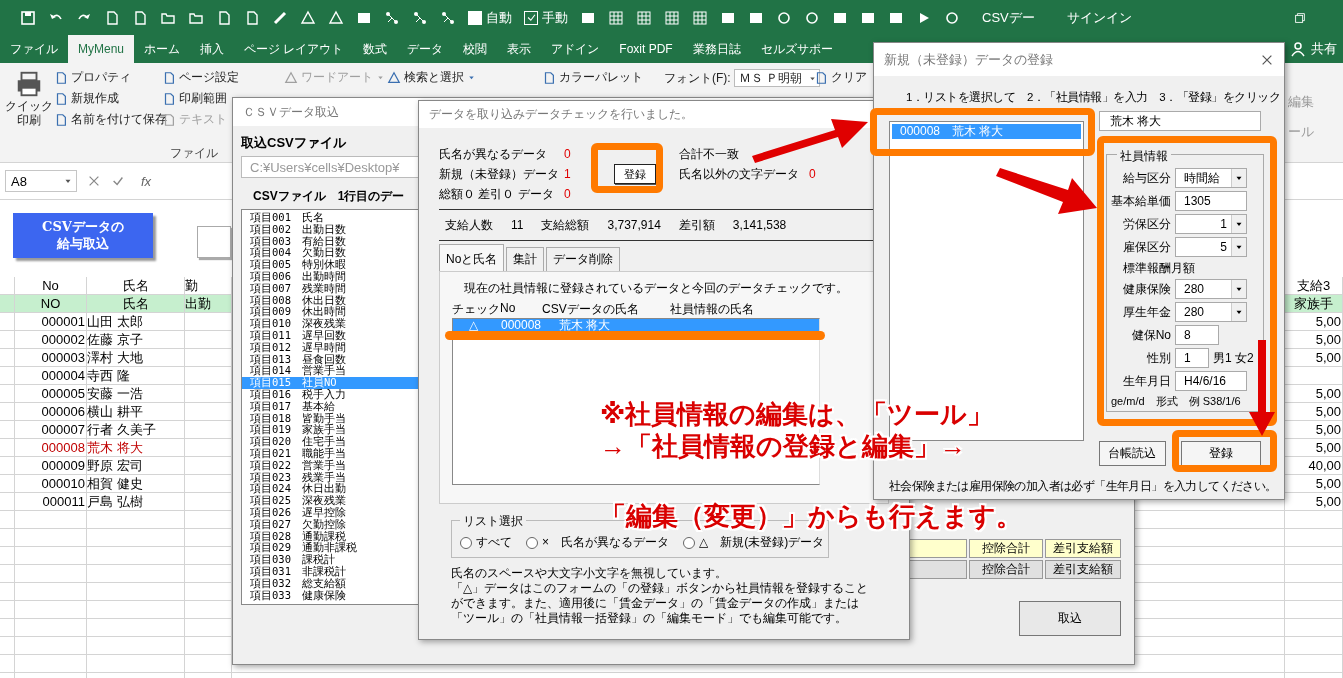  What do you see at coordinates (525, 259) in the screenshot?
I see `tab: 集計` at bounding box center [525, 259].